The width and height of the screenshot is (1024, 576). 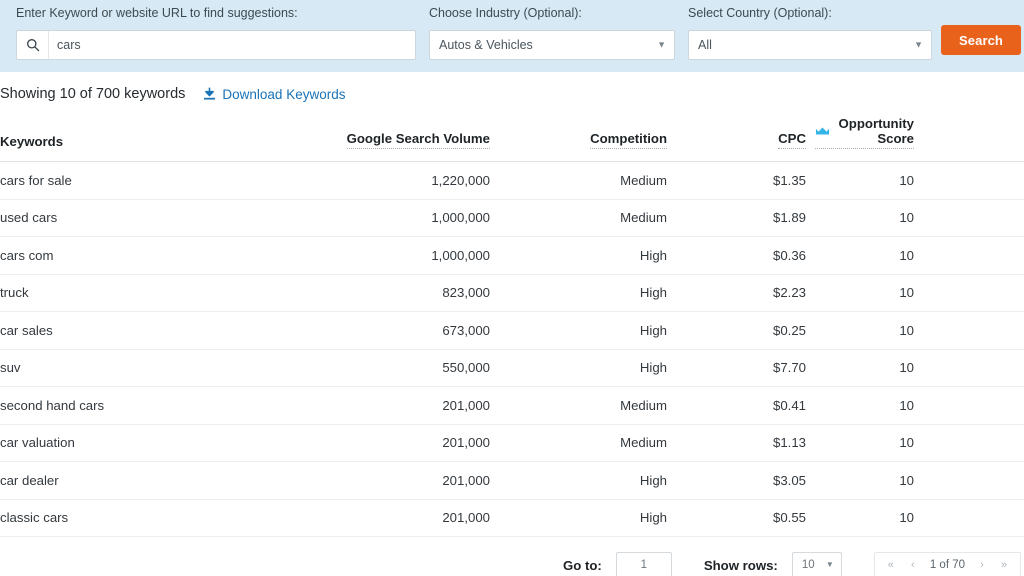 I want to click on cell-cpc: $0.25, so click(x=760, y=330).